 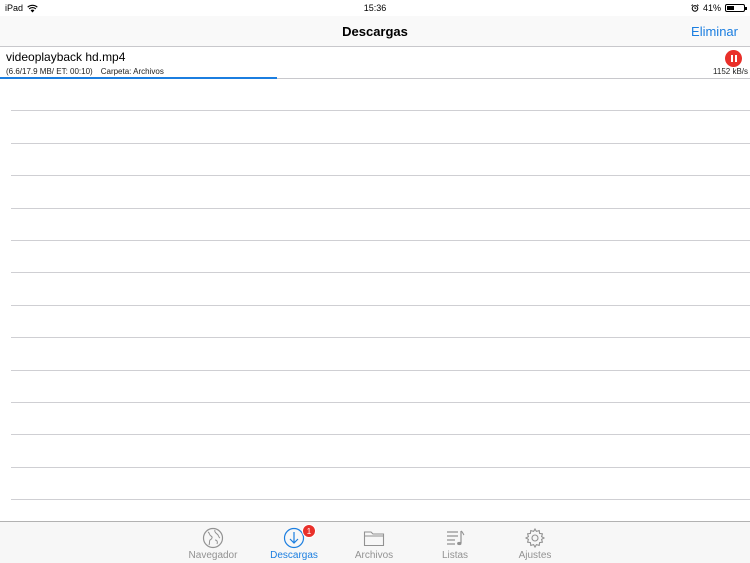 I want to click on page-title: Descargas, so click(x=375, y=31).